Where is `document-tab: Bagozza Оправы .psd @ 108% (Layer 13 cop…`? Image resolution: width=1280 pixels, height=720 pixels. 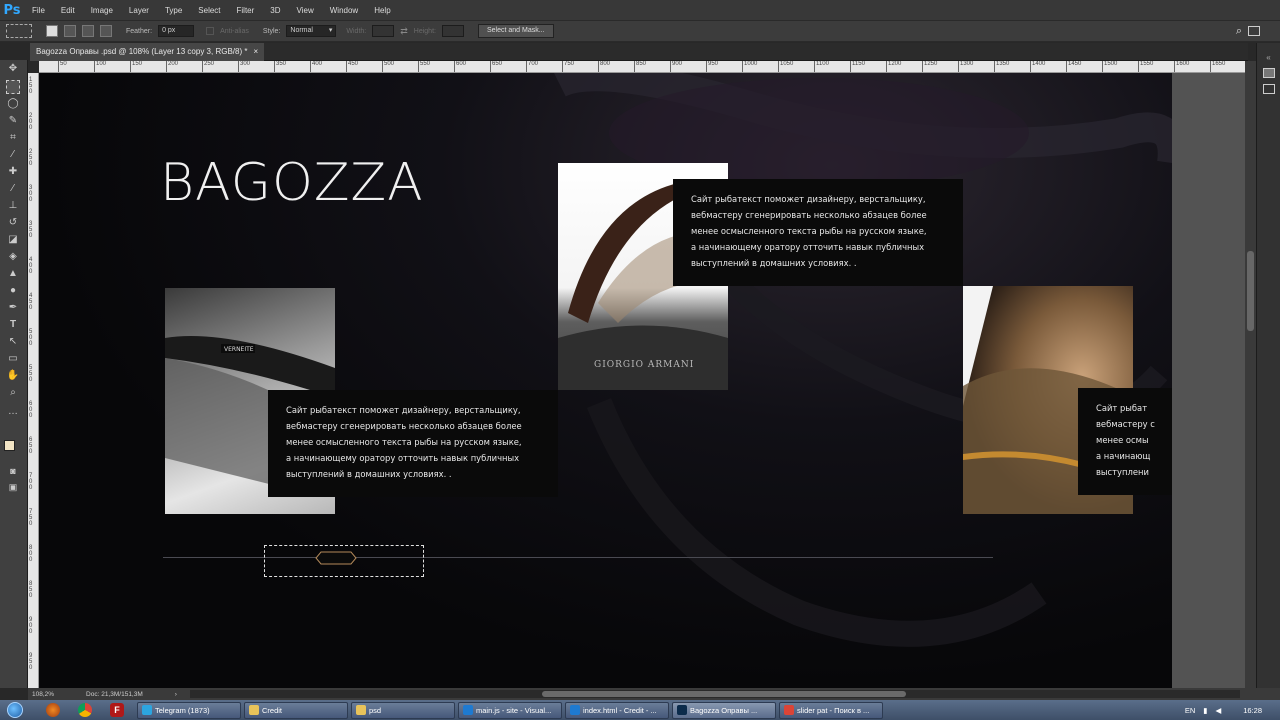 document-tab: Bagozza Оправы .psd @ 108% (Layer 13 cop… is located at coordinates (147, 52).